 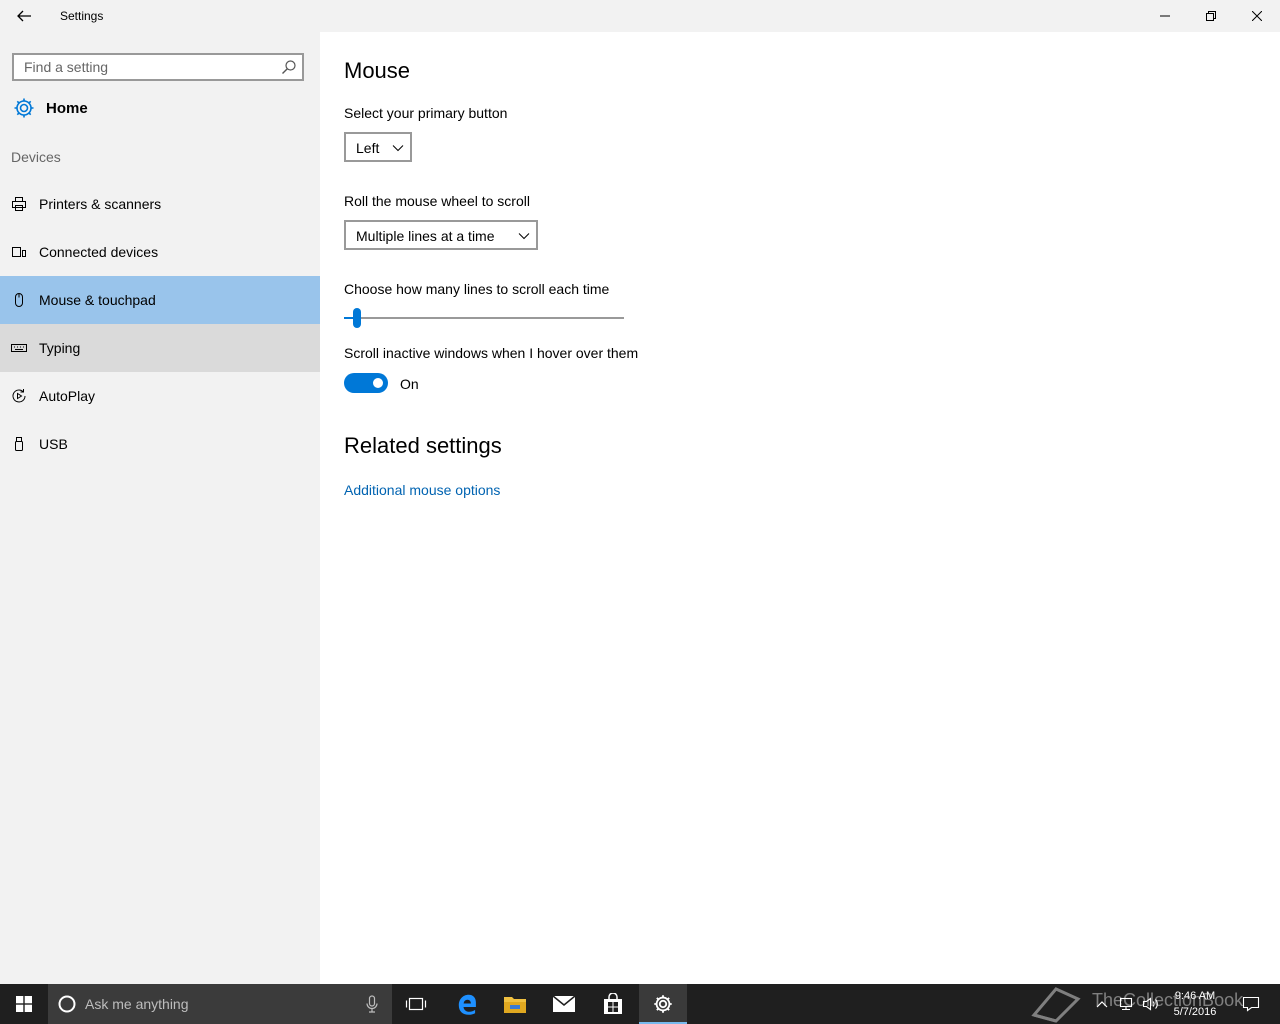 I want to click on primary-button-value: Left, so click(x=368, y=148).